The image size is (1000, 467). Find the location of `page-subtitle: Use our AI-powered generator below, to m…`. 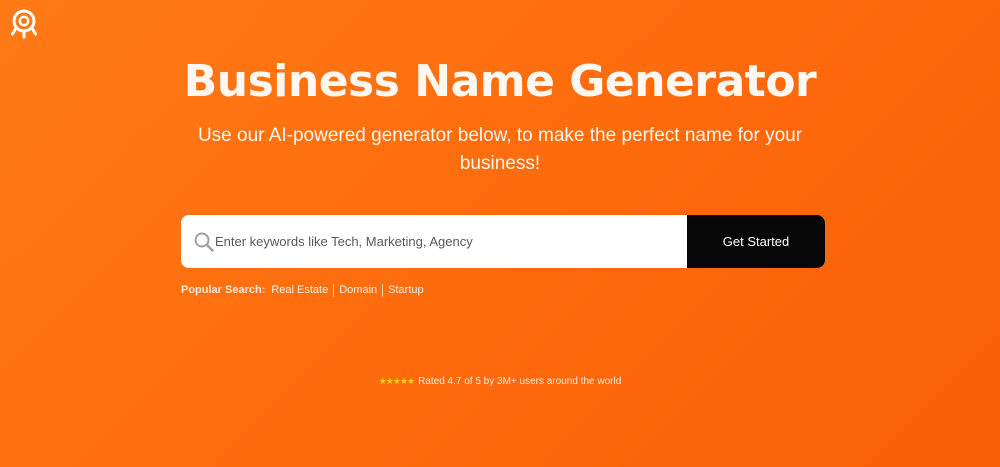

page-subtitle: Use our AI-powered generator below, to m… is located at coordinates (500, 149).